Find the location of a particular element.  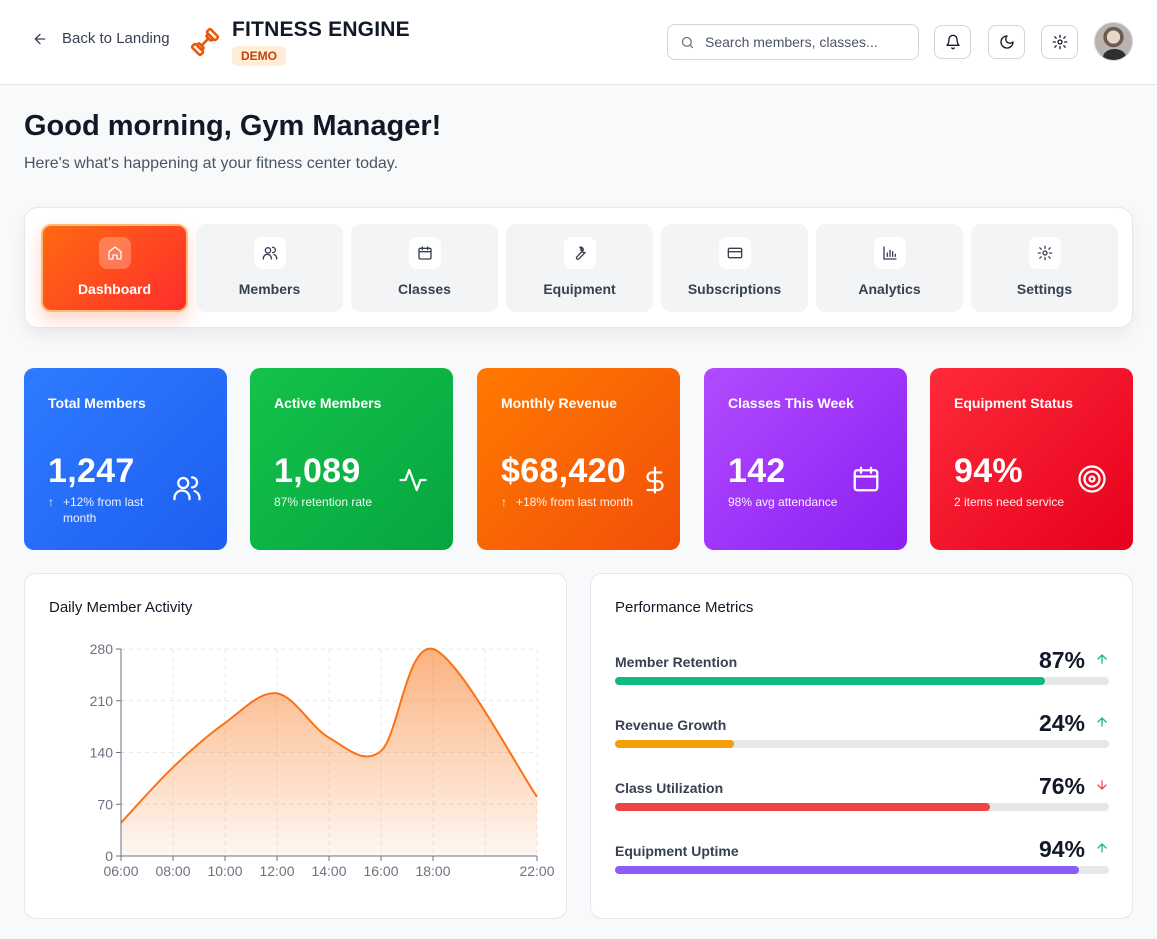

stat-title: Active Members is located at coordinates (328, 403).